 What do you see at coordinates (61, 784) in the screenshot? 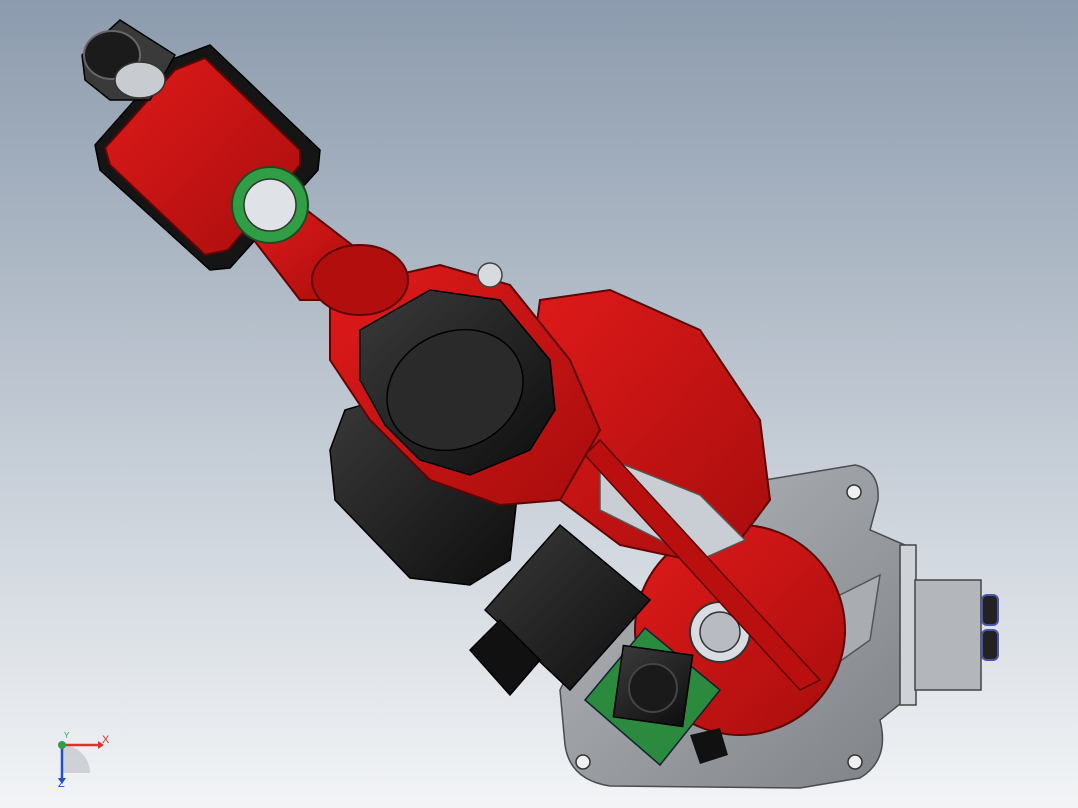
I see `axis-z-label: Z` at bounding box center [61, 784].